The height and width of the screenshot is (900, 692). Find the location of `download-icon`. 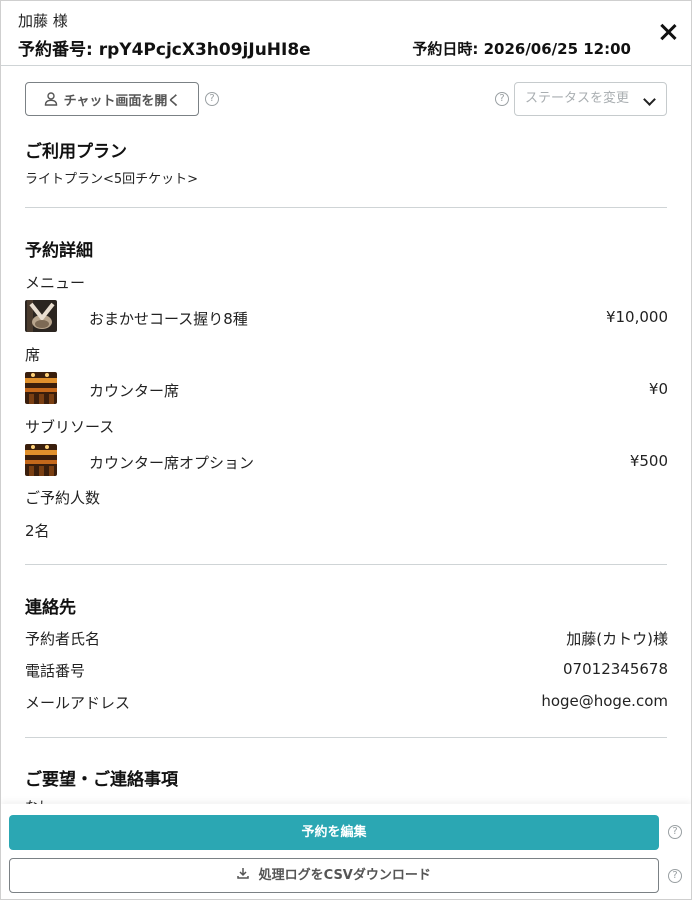

download-icon is located at coordinates (243, 875).